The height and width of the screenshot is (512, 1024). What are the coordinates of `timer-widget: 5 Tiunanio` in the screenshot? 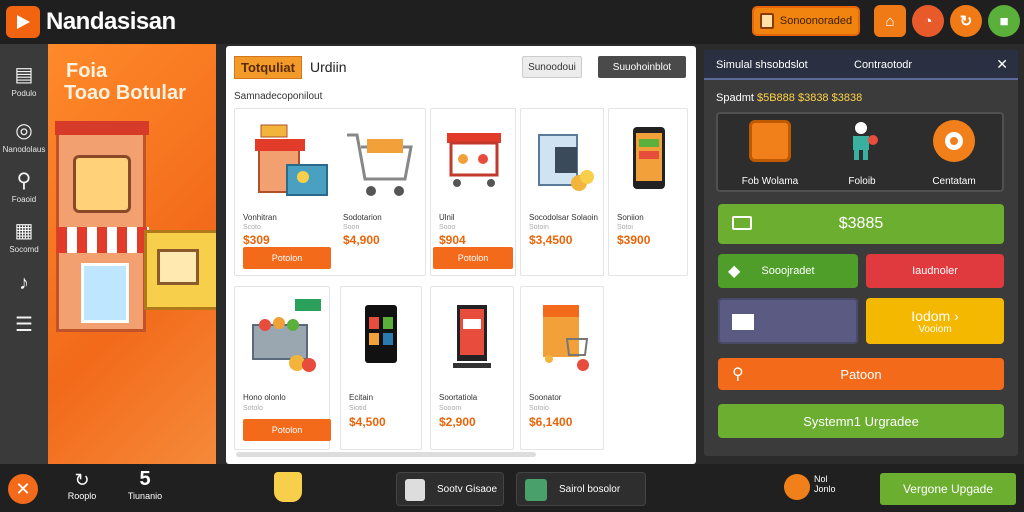 It's located at (145, 484).